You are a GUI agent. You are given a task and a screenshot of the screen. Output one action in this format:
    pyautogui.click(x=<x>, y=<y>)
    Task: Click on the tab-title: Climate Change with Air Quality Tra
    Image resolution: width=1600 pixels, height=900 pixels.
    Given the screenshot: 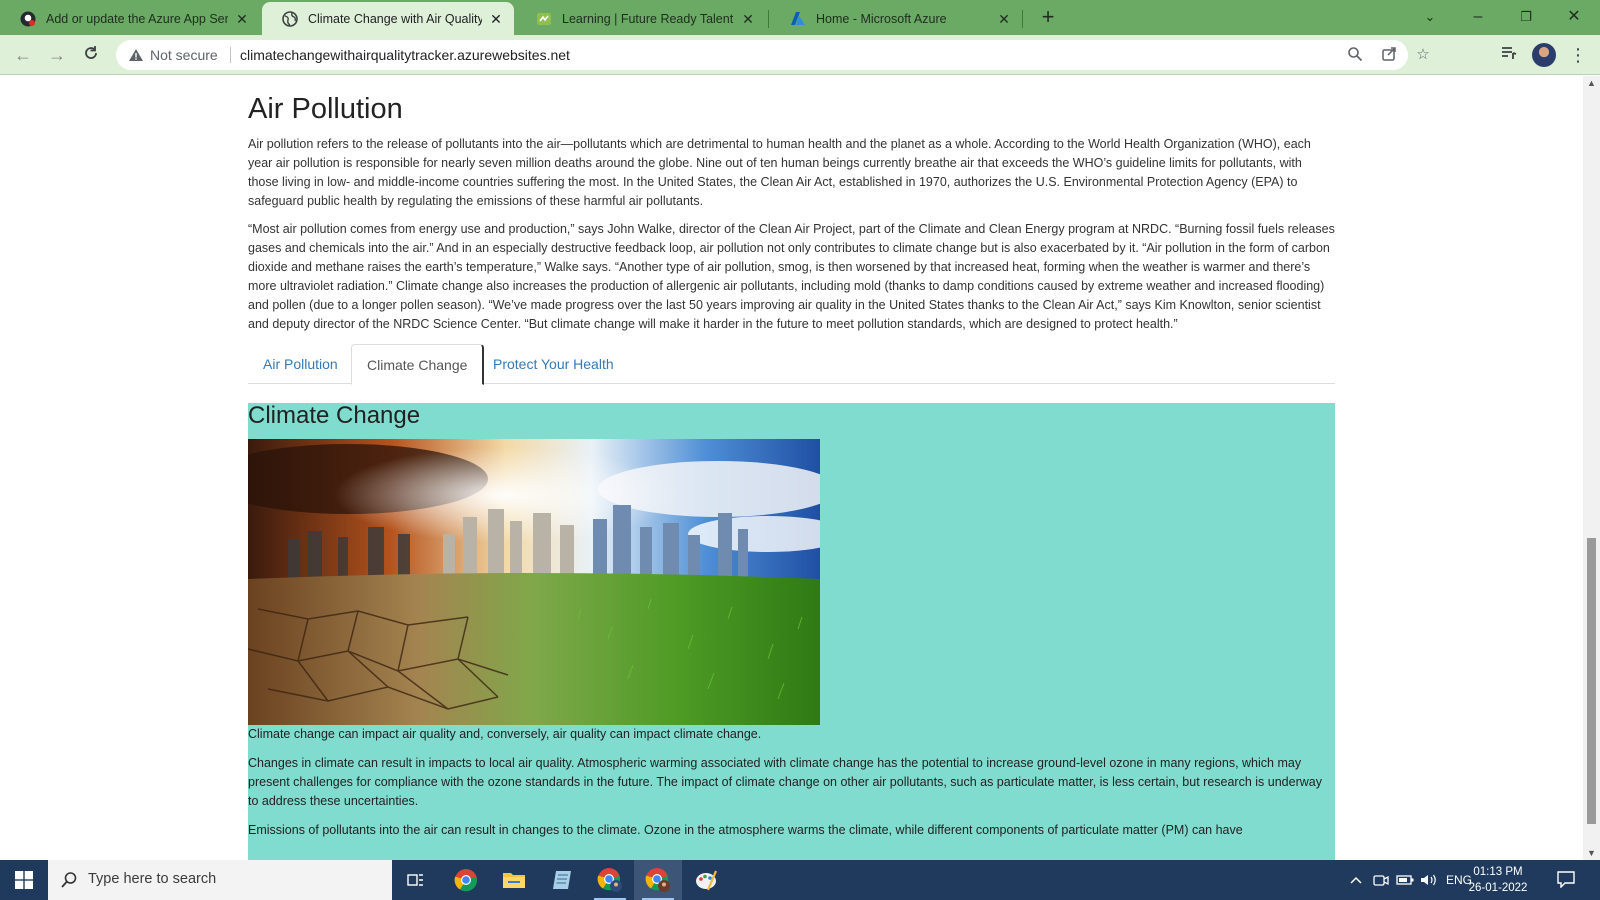 What is the action you would take?
    pyautogui.click(x=395, y=18)
    